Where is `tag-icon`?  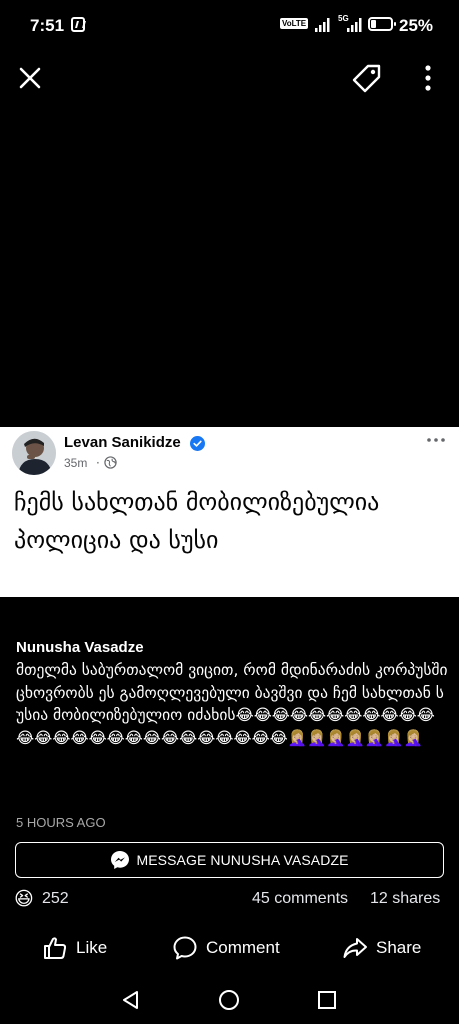
tag-icon is located at coordinates (367, 78).